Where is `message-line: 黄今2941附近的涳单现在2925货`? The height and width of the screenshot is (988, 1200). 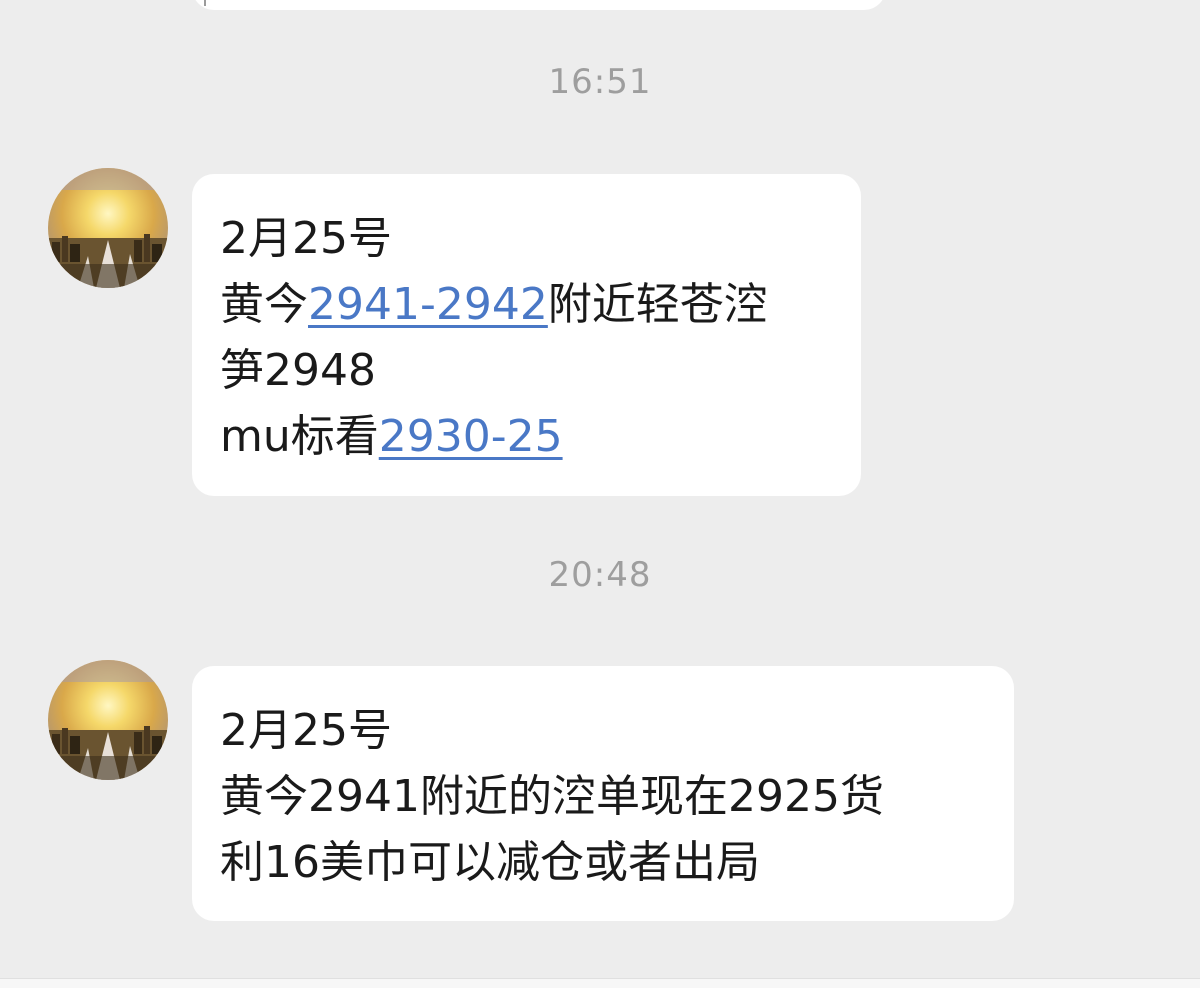 message-line: 黄今2941附近的涳单现在2925货 is located at coordinates (552, 796).